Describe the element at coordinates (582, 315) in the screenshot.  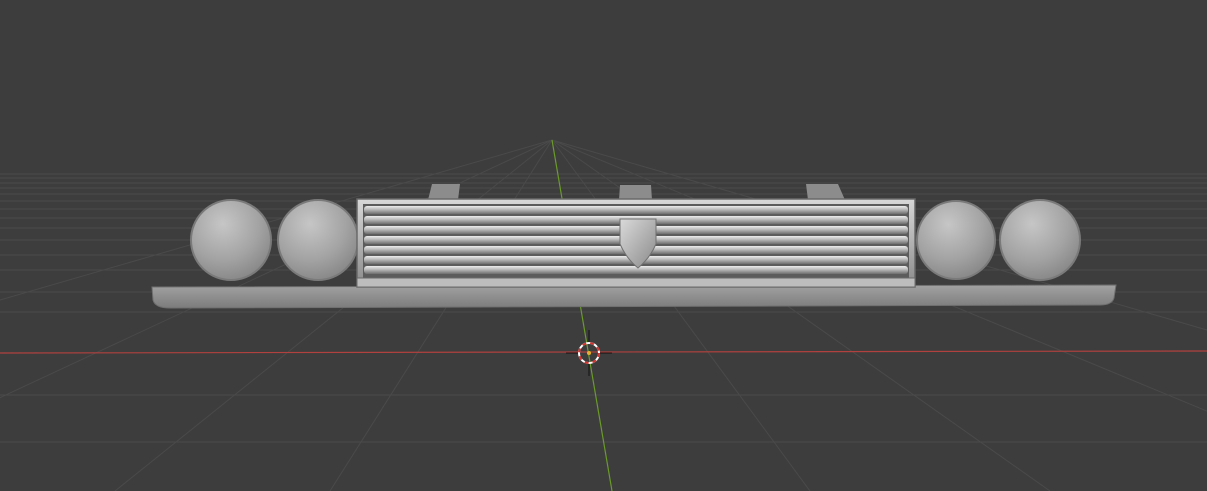
I see `y-axis-line` at that location.